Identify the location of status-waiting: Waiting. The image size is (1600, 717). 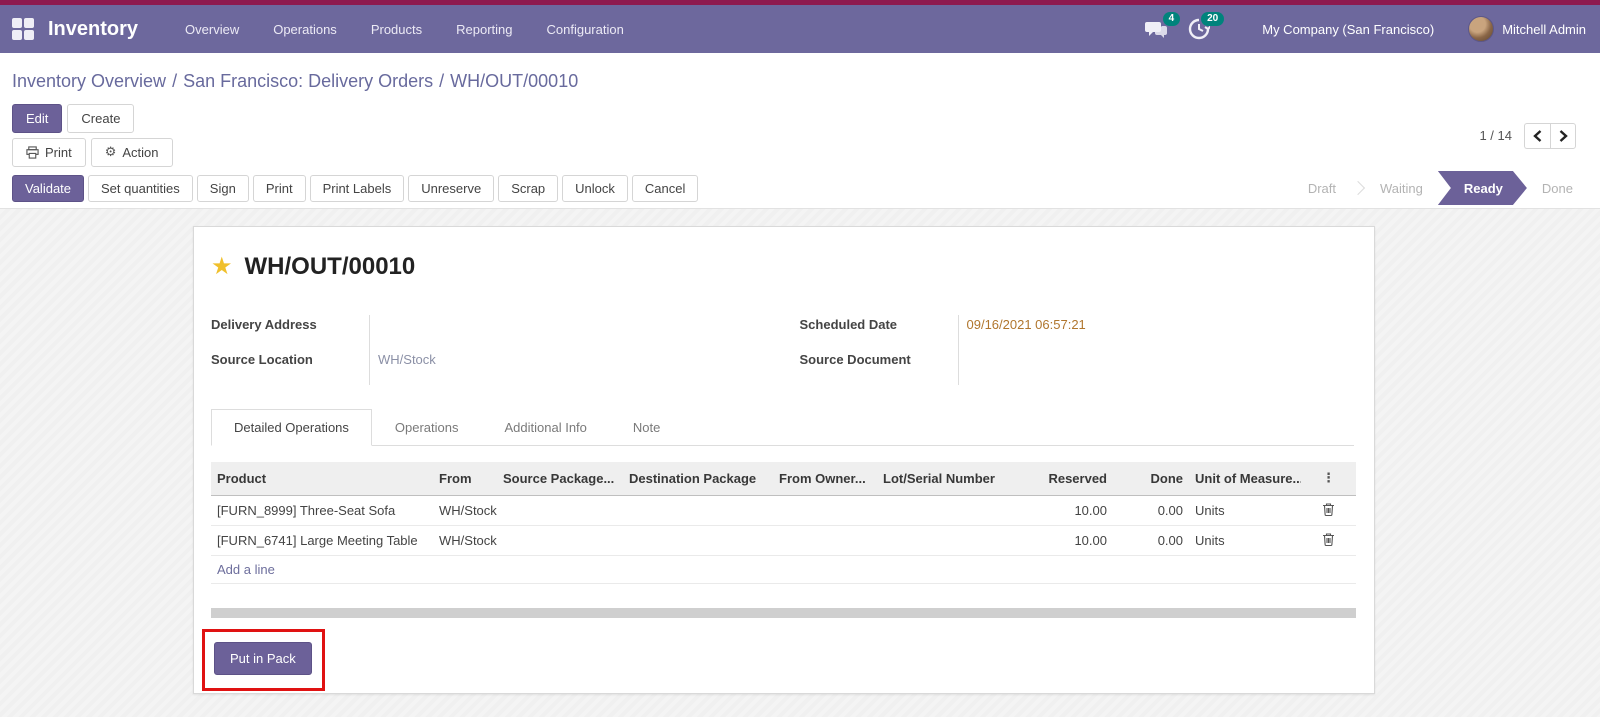
(1401, 188).